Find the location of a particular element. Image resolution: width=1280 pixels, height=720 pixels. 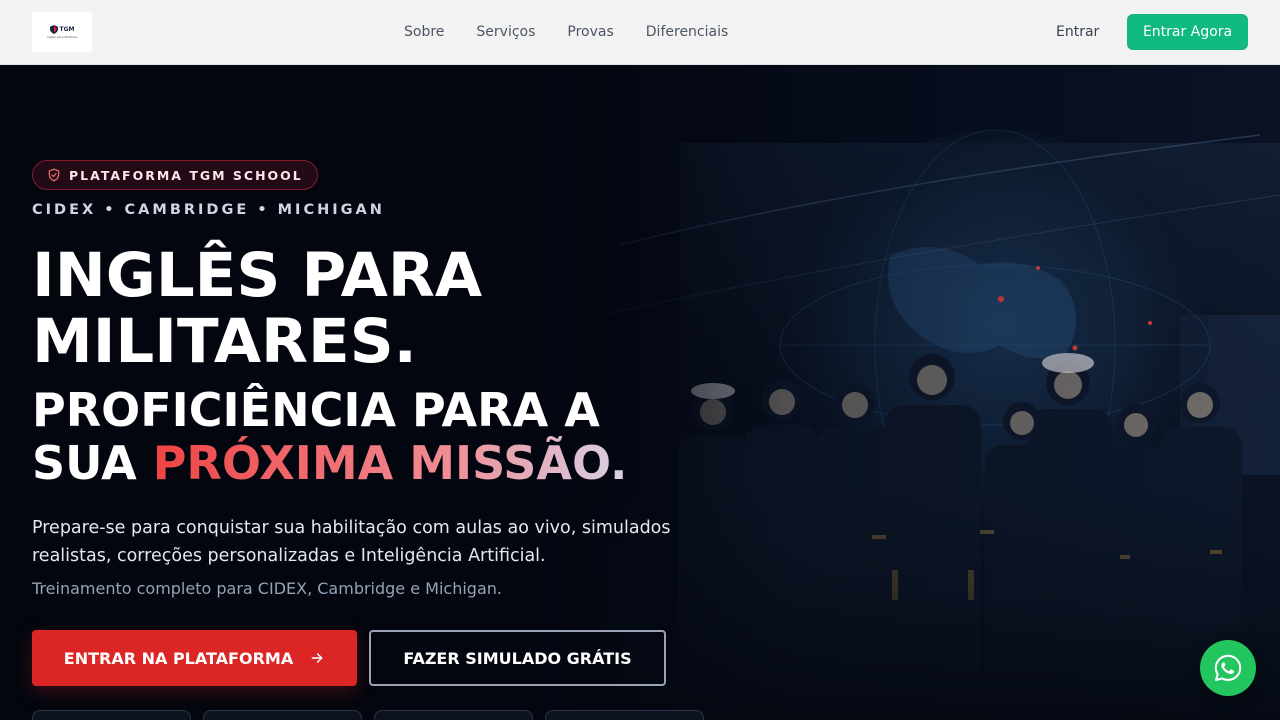

enter-platform-button: ENTRAR NA PLATAFORMA is located at coordinates (194, 658).